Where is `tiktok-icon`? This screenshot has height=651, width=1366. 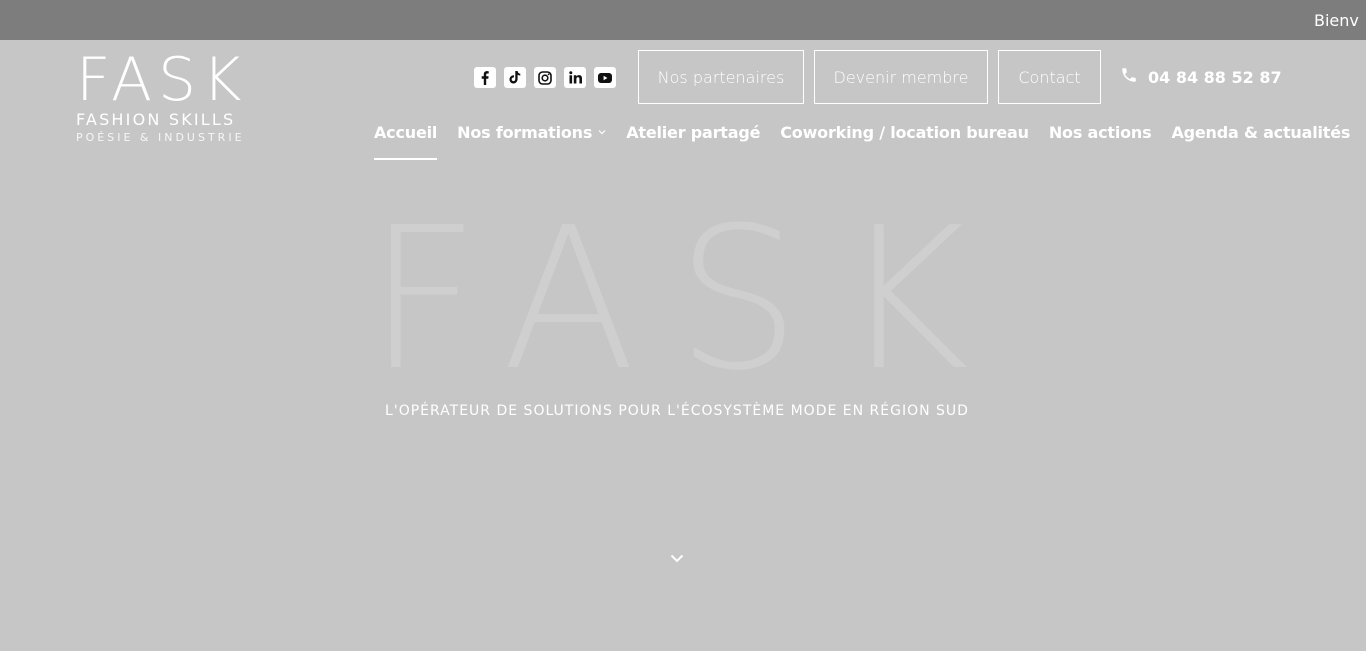
tiktok-icon is located at coordinates (515, 77).